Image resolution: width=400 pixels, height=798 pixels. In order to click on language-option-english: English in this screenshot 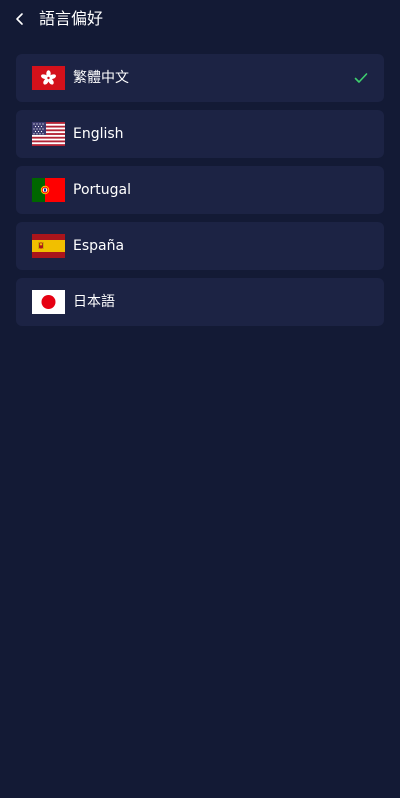, I will do `click(200, 134)`.